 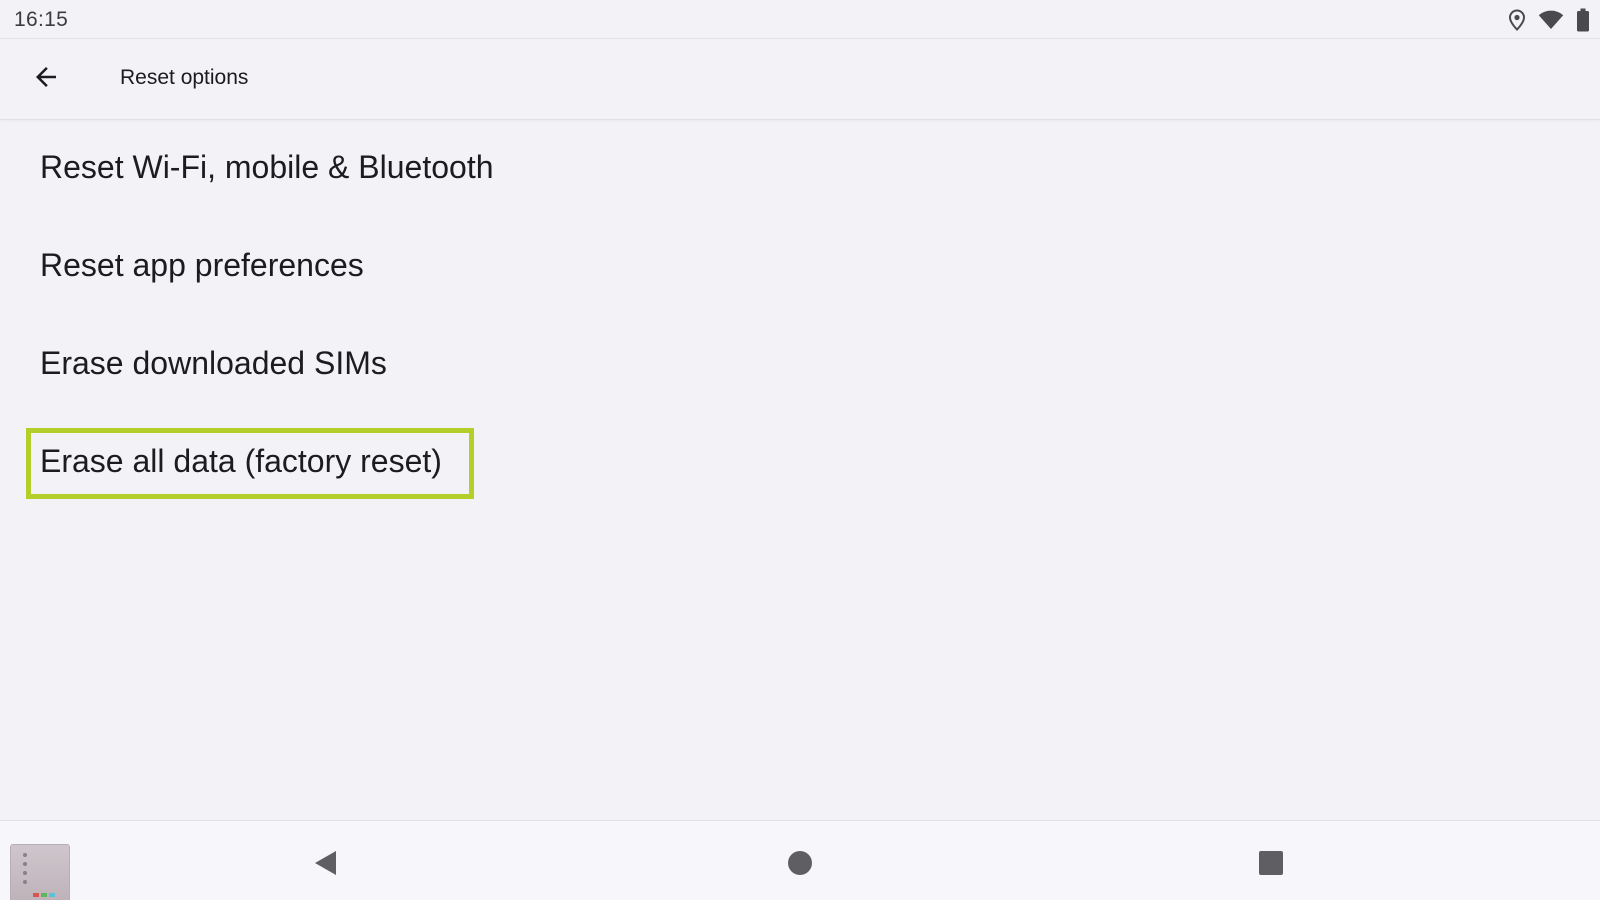 I want to click on back-button, so click(x=46, y=79).